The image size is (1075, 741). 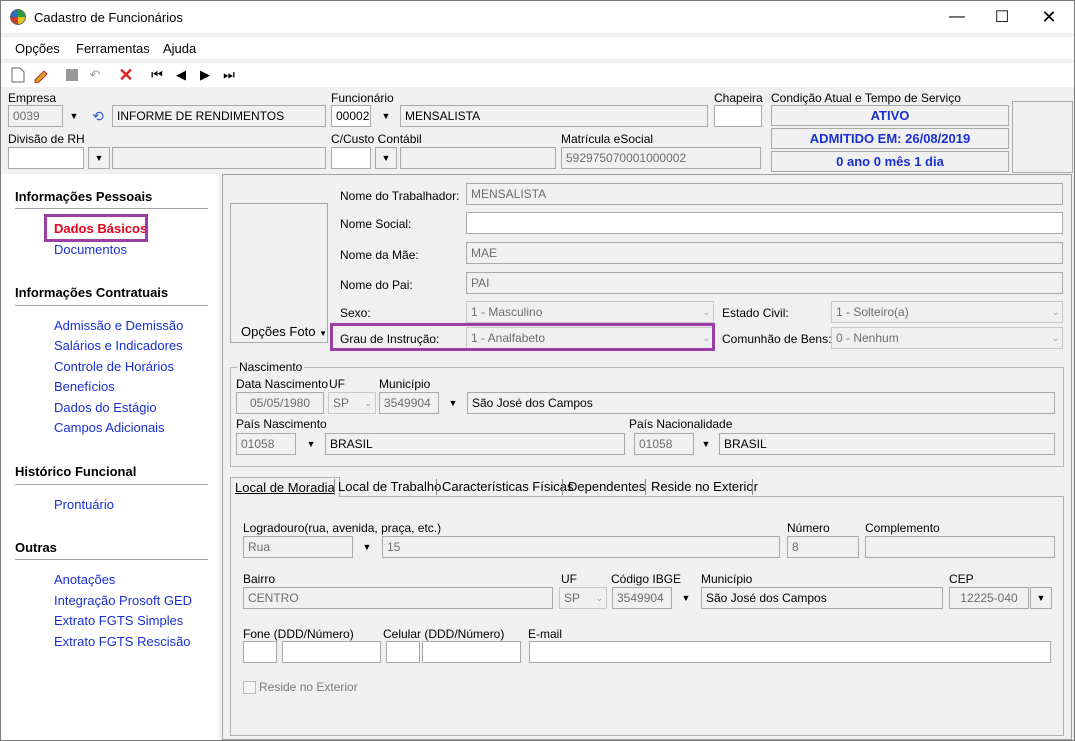 I want to click on sidebar-item-prontuario: Prontuário, so click(x=84, y=504).